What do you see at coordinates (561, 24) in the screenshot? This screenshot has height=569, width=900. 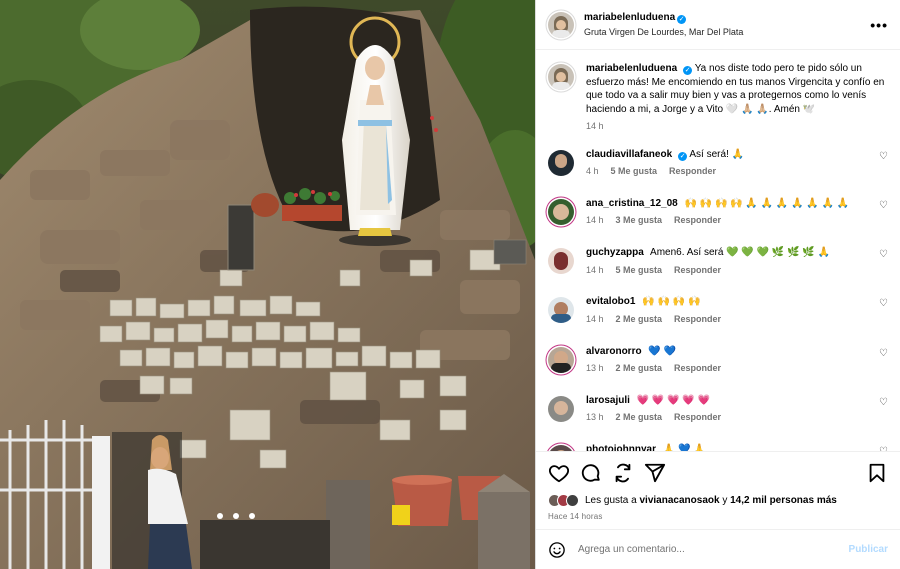 I see `author-avatar` at bounding box center [561, 24].